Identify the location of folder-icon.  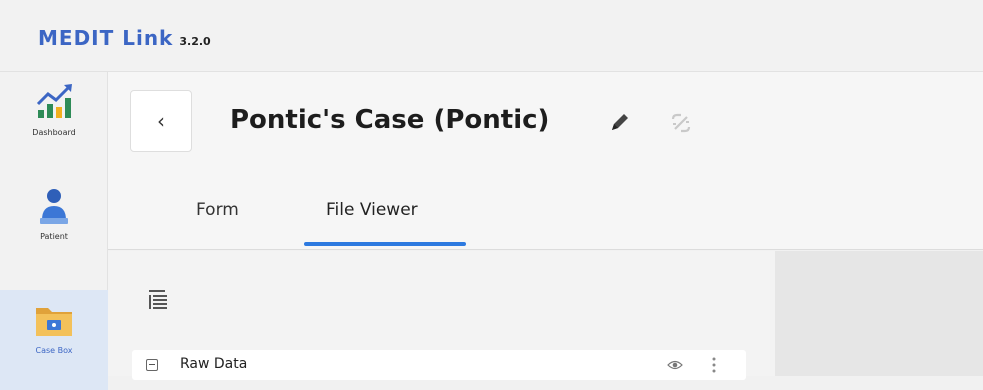
(54, 322).